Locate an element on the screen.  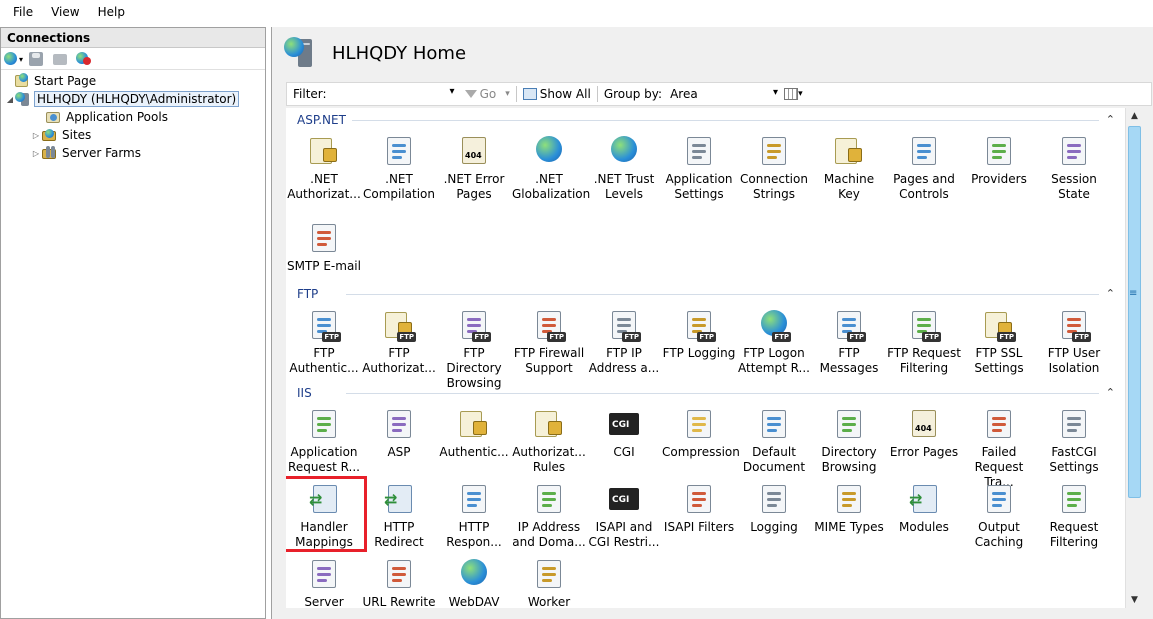
feature-http-redirect: ⇄ HTTP Redirect is located at coordinates (399, 514).